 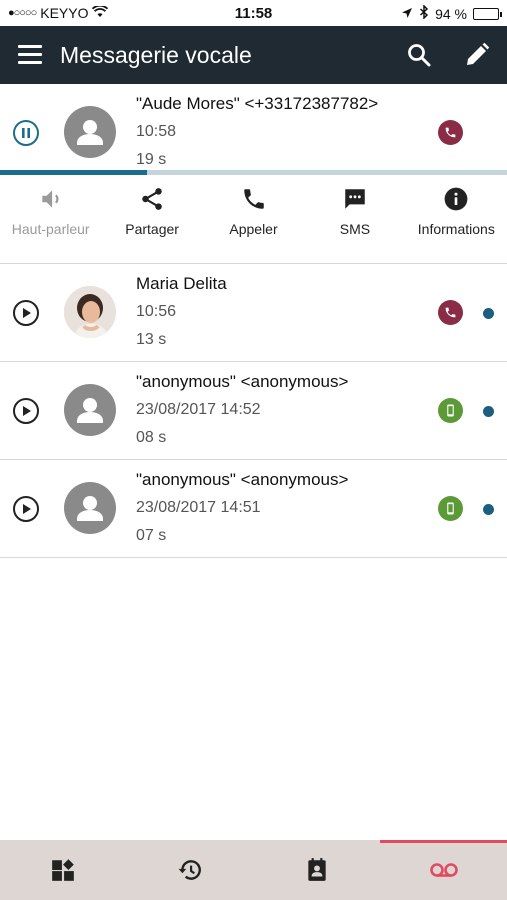 What do you see at coordinates (156, 55) in the screenshot?
I see `page-title: Messagerie vocale` at bounding box center [156, 55].